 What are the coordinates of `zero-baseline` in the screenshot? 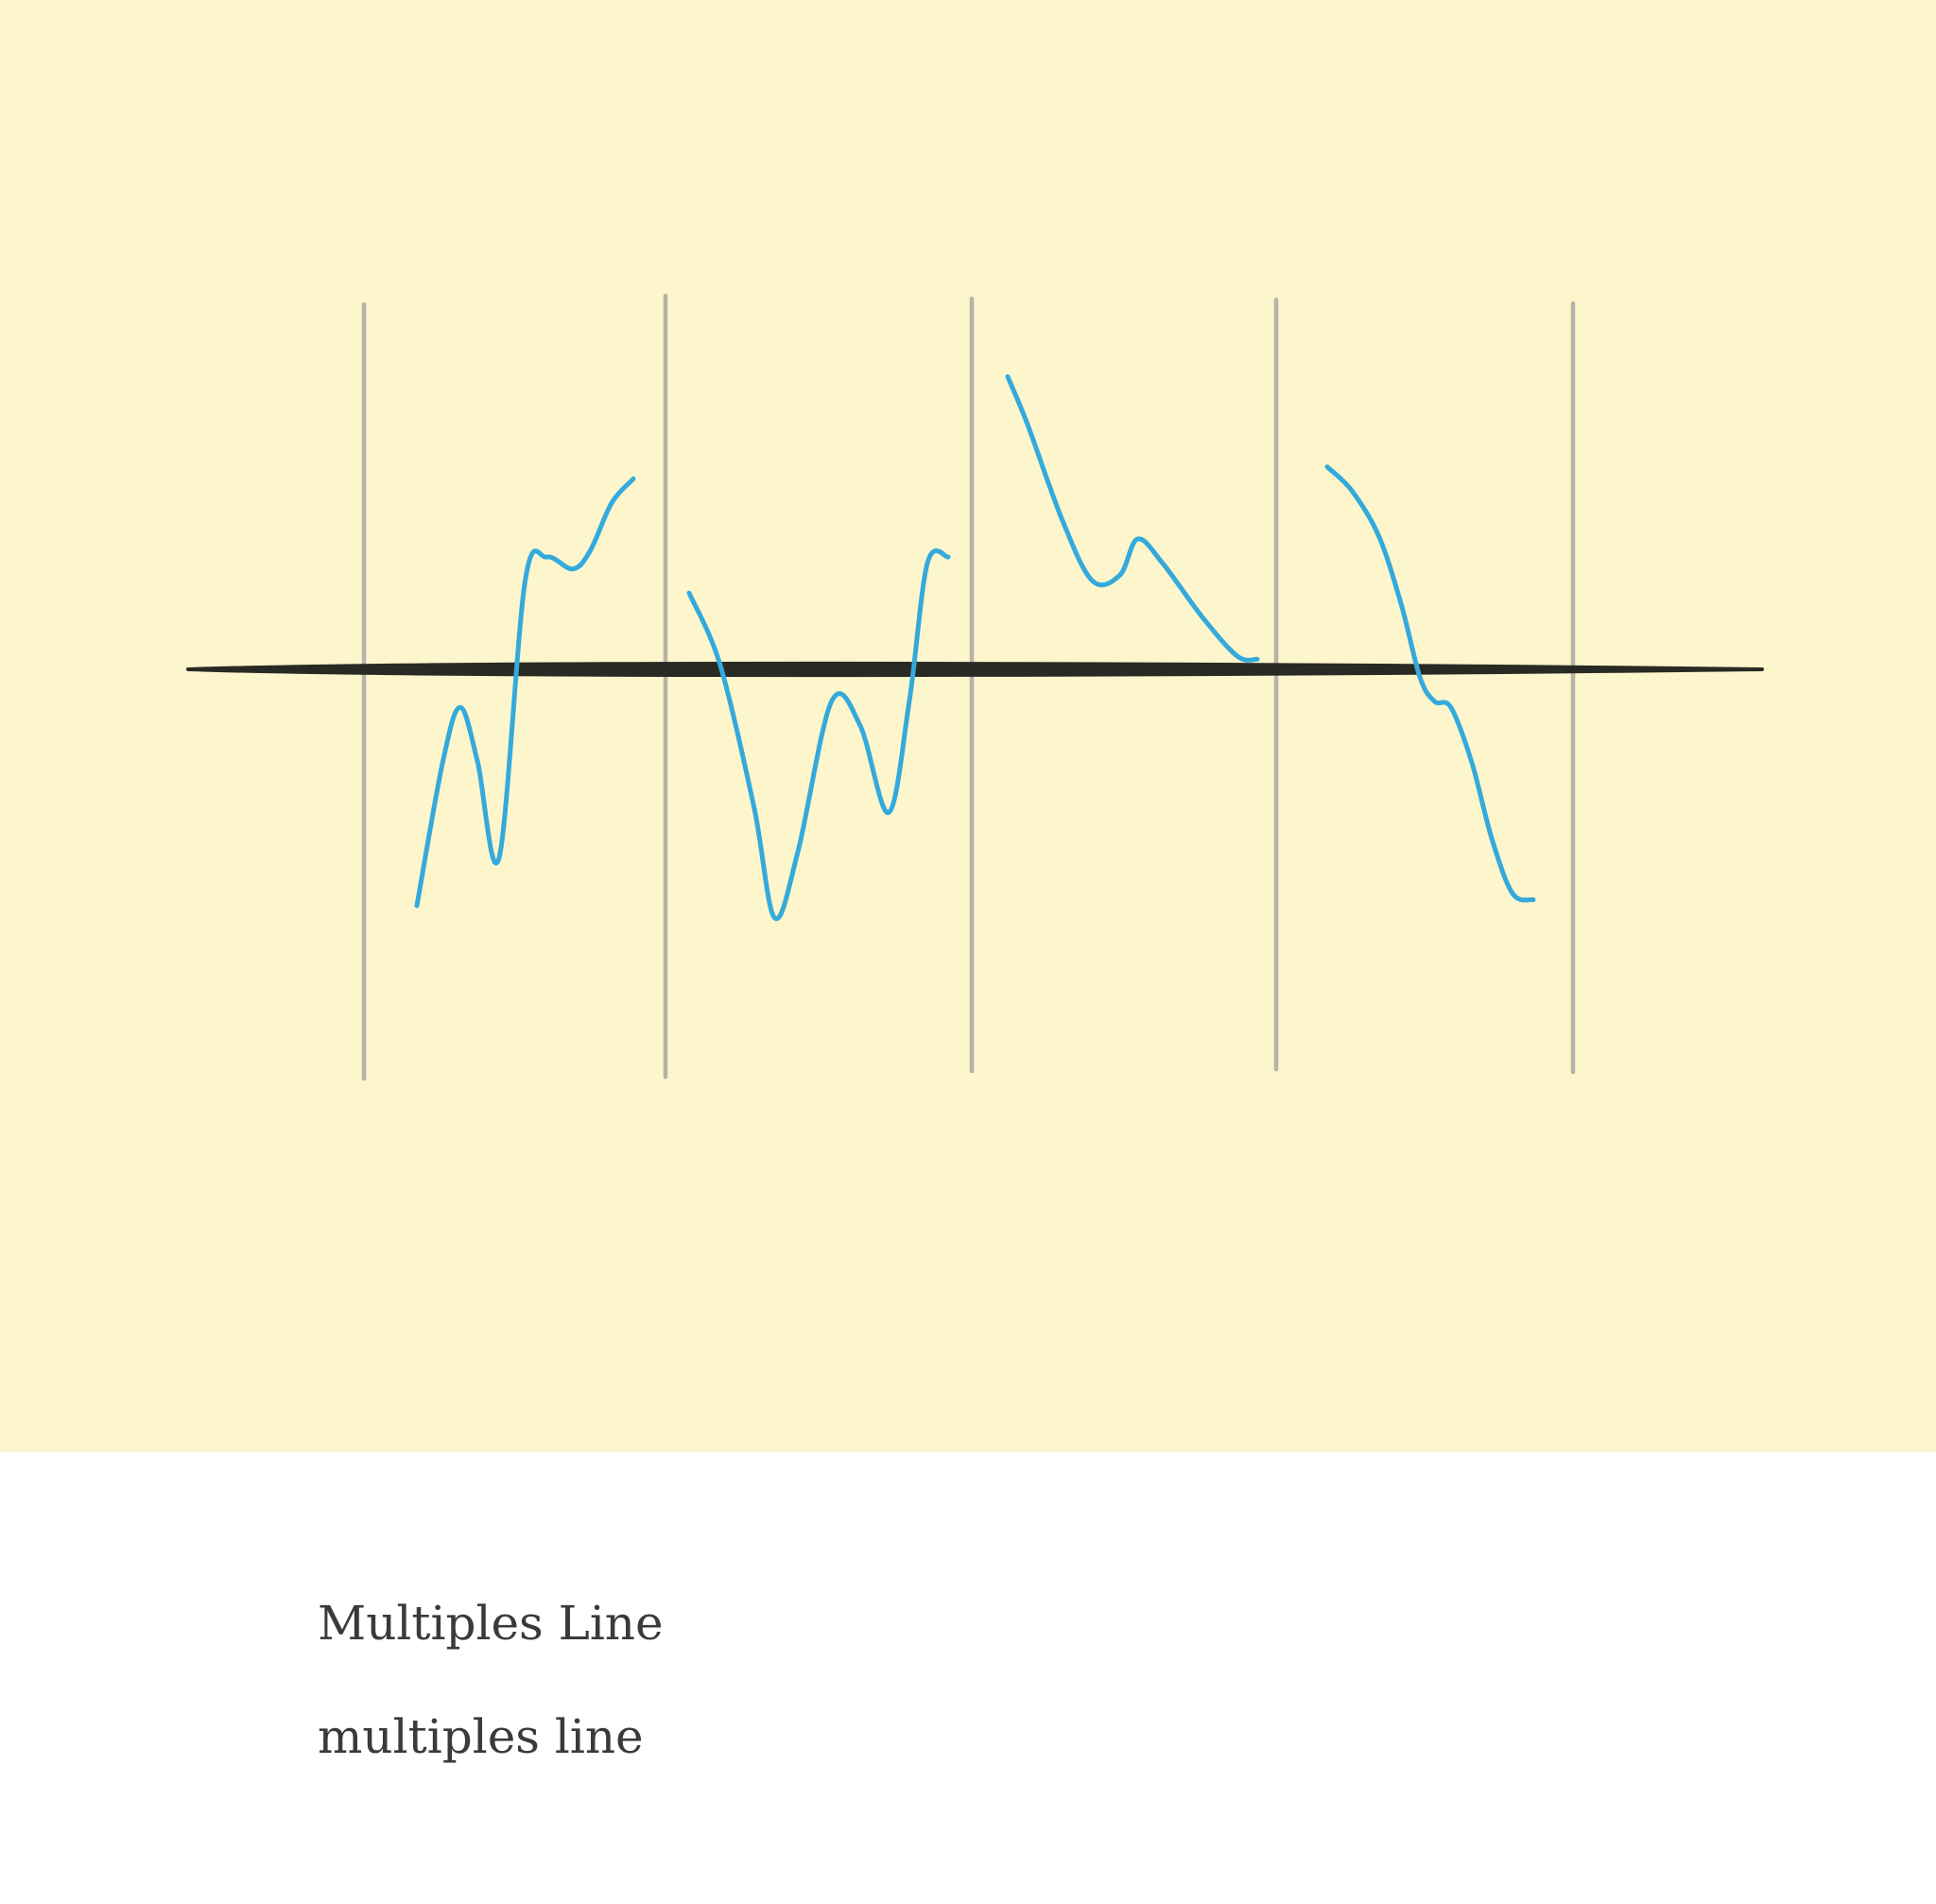 It's located at (975, 669).